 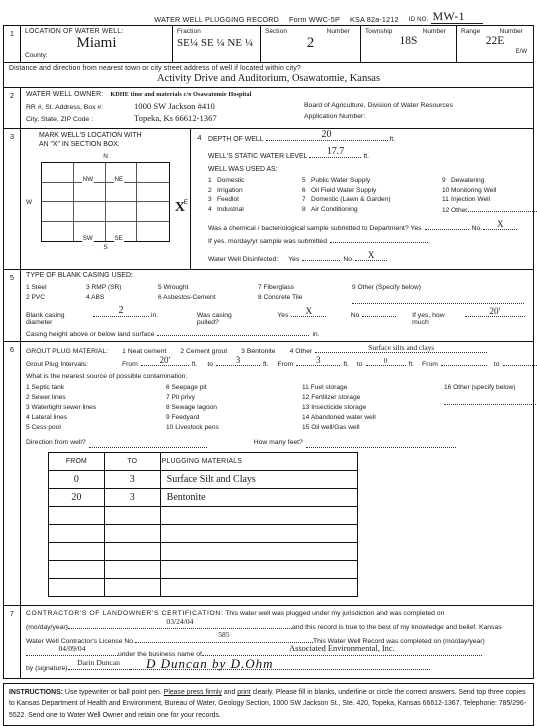 I want to click on table-row: 0 3 Surface Silt and Clays, so click(x=203, y=479).